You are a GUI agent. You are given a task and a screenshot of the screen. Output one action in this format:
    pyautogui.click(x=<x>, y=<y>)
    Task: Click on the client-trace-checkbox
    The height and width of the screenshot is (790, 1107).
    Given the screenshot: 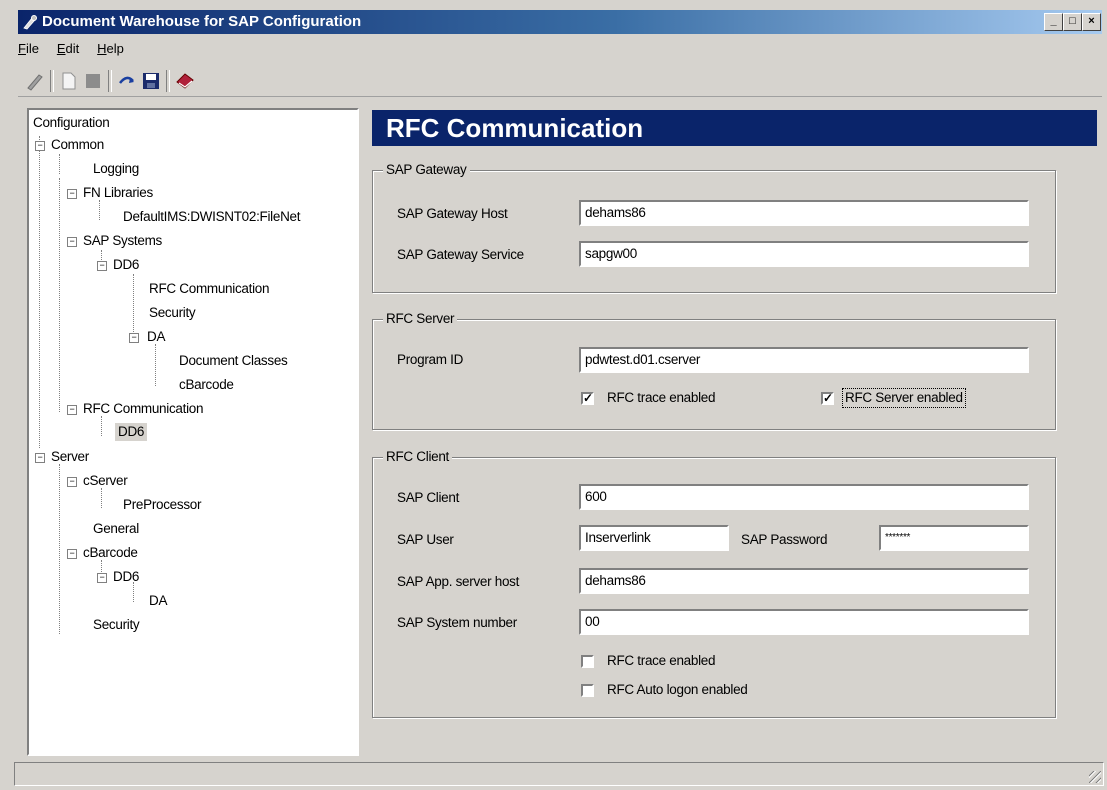 What is the action you would take?
    pyautogui.click(x=587, y=661)
    